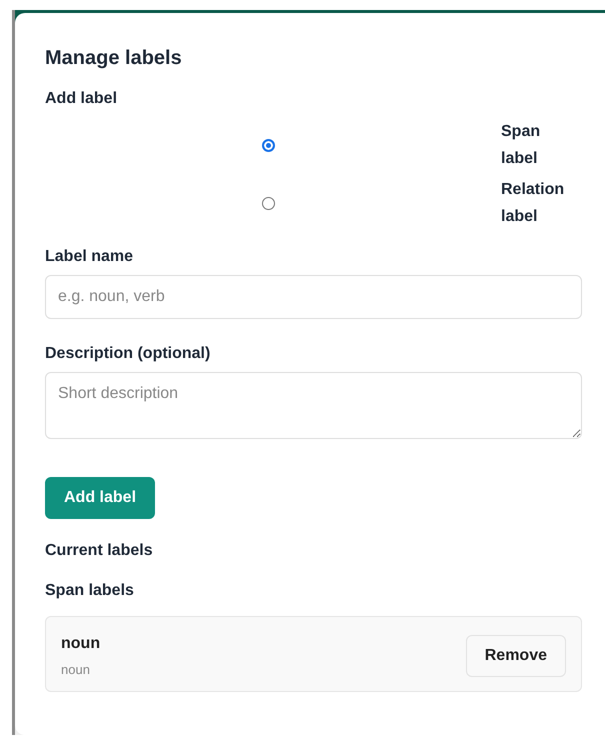 The height and width of the screenshot is (745, 605). I want to click on remove-button: Remove, so click(516, 656).